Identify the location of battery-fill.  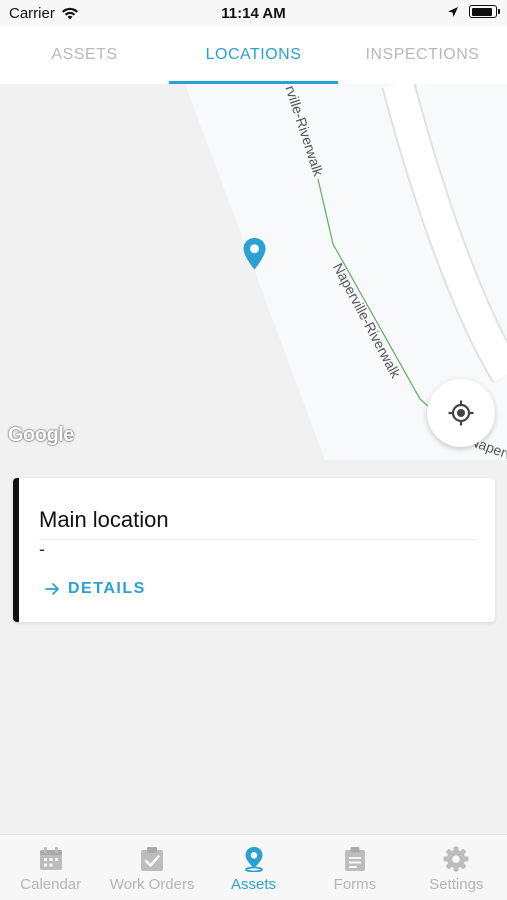
(482, 11).